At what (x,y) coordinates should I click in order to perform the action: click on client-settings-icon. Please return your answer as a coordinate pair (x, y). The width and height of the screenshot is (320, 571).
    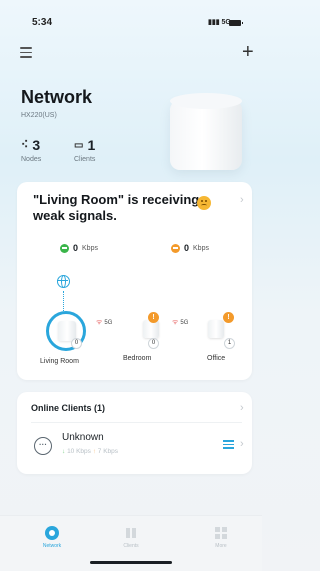
    Looking at the image, I should click on (228, 444).